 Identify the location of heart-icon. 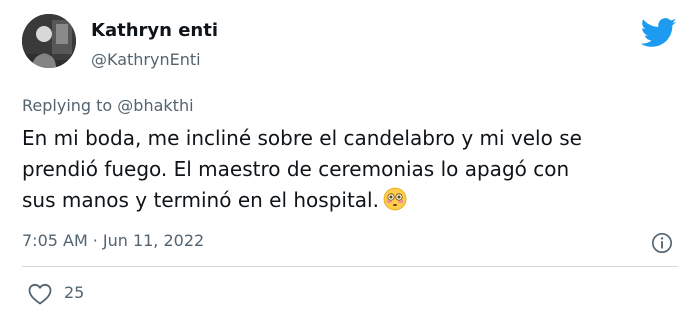
(40, 294).